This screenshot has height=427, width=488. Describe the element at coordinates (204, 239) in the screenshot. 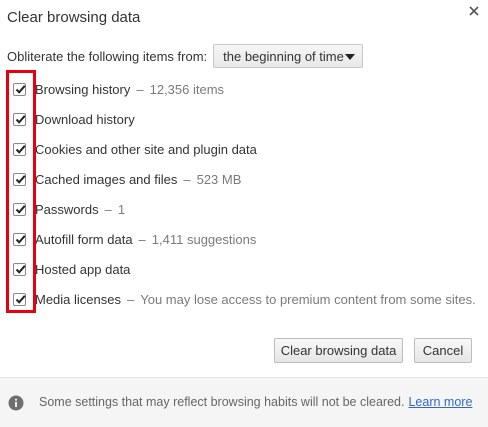

I see `item-detail: 1,411 suggestions` at that location.